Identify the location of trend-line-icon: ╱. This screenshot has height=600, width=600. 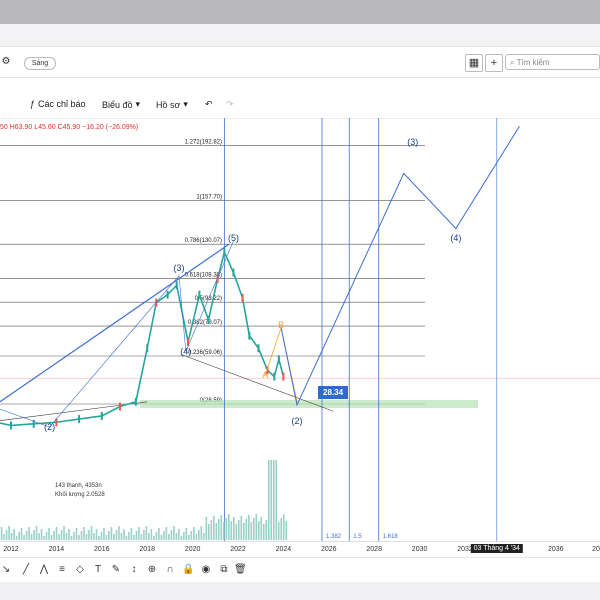
(26, 570).